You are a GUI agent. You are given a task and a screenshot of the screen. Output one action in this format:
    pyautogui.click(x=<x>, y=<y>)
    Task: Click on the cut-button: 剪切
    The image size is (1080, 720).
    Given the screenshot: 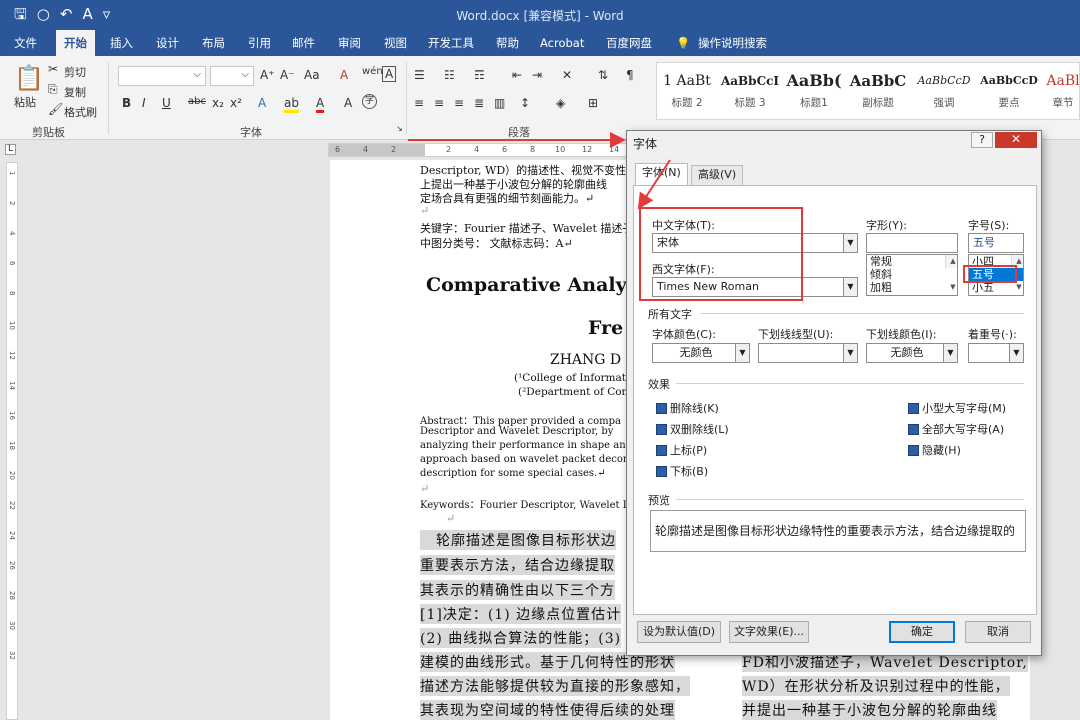 What is the action you would take?
    pyautogui.click(x=75, y=72)
    